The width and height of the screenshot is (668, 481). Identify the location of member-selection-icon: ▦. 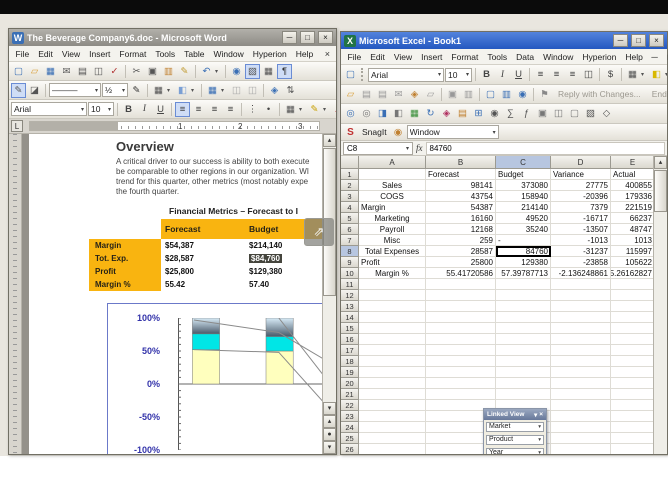
(414, 113).